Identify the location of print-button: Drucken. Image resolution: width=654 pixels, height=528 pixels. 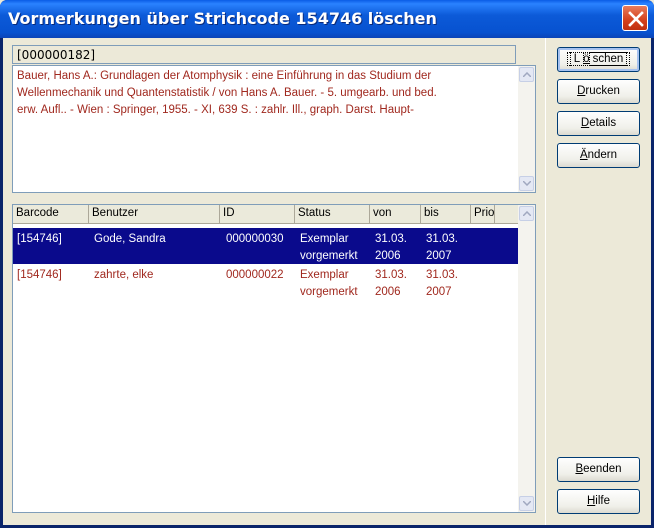
(598, 91).